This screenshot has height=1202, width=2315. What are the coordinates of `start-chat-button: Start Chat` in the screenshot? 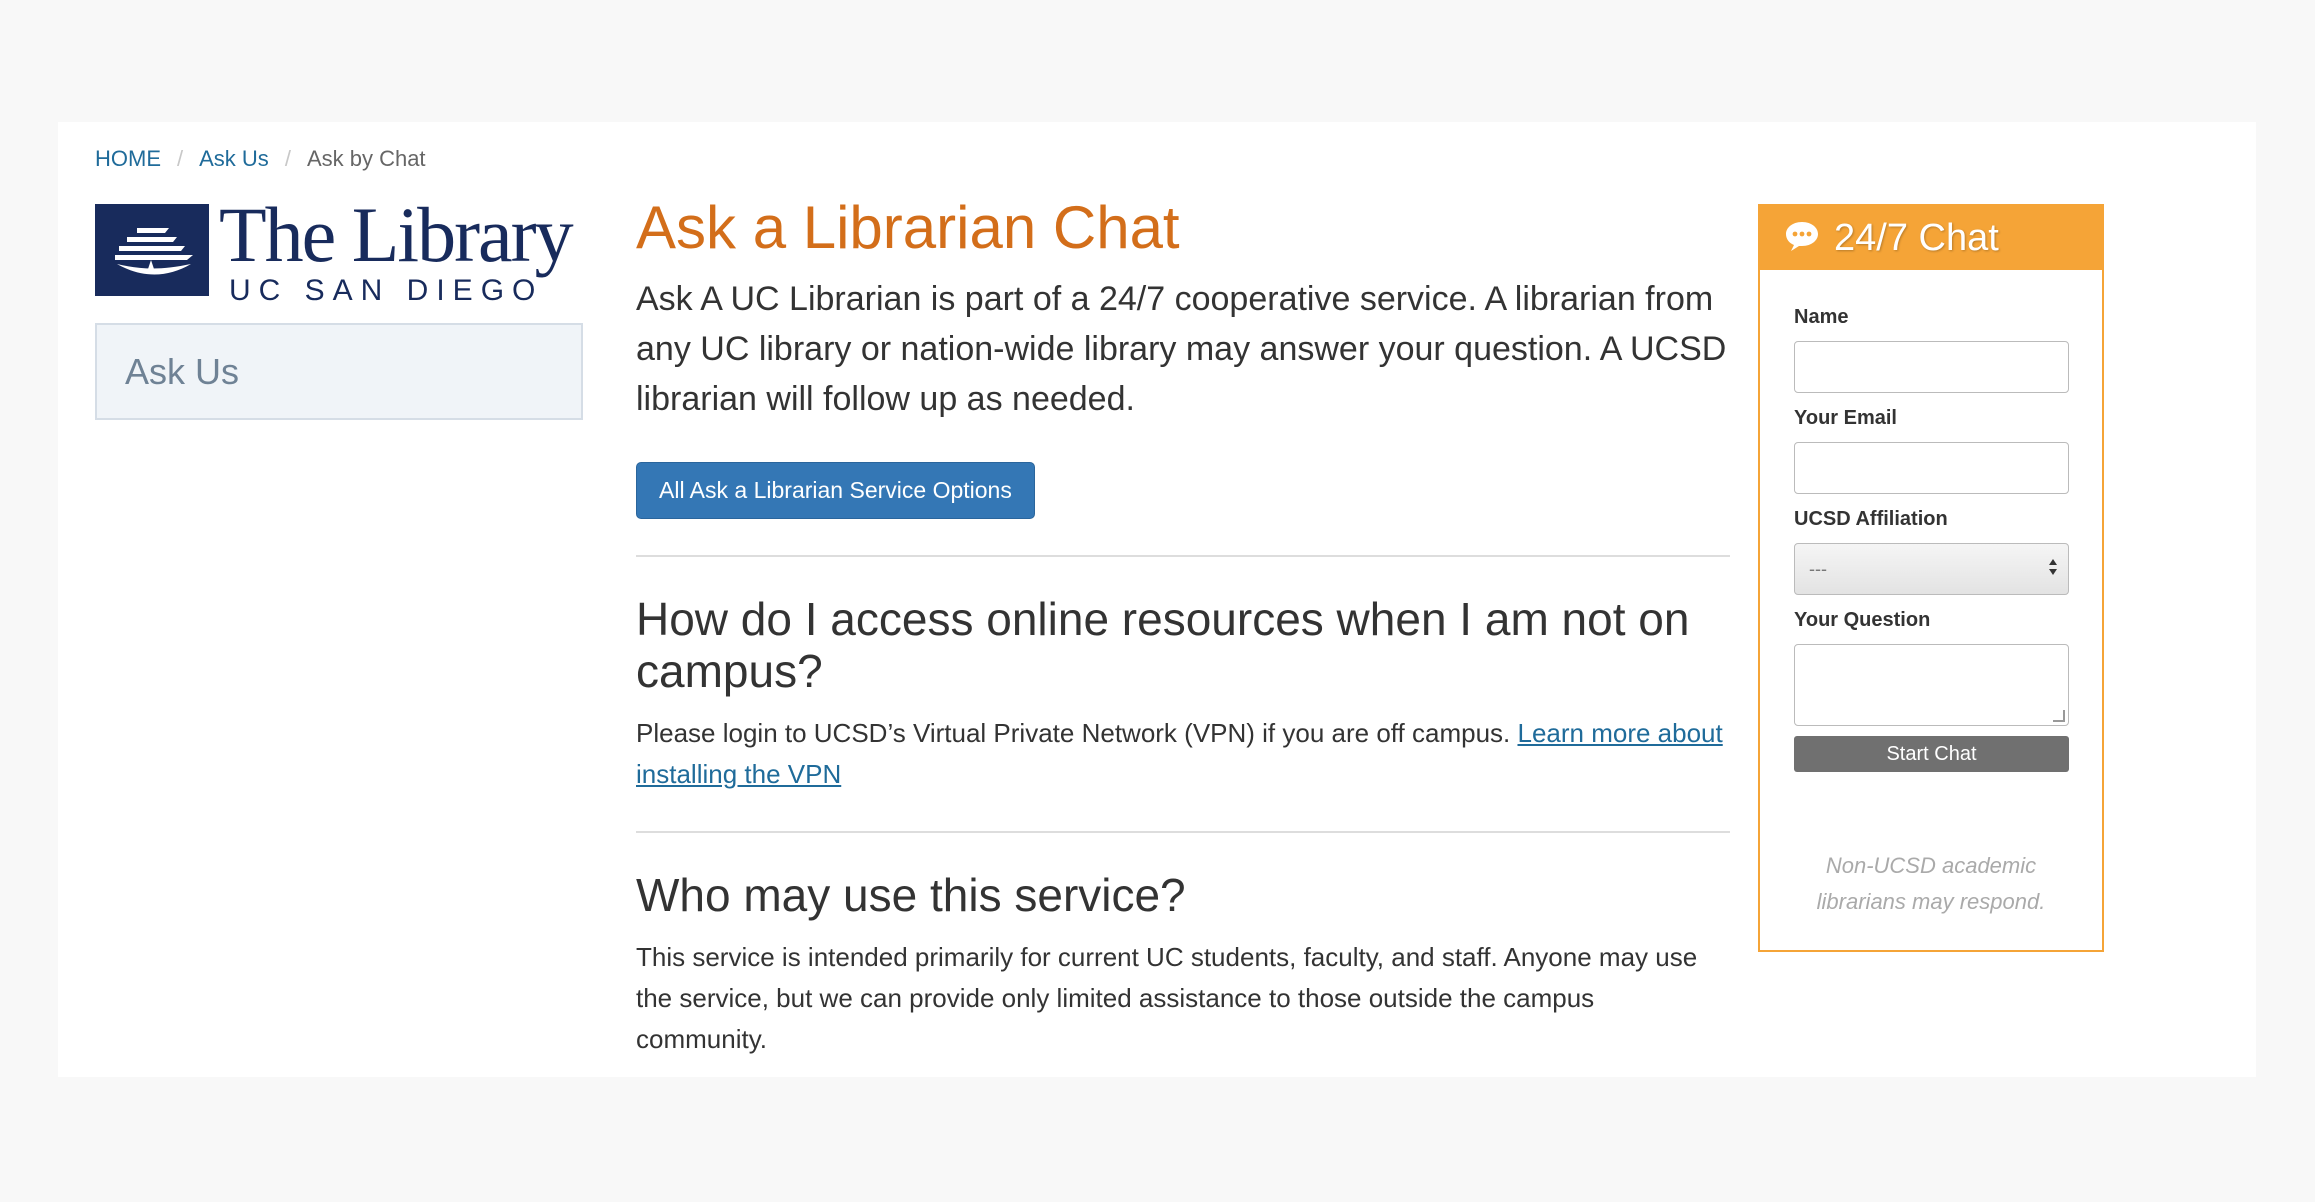 It's located at (1931, 754).